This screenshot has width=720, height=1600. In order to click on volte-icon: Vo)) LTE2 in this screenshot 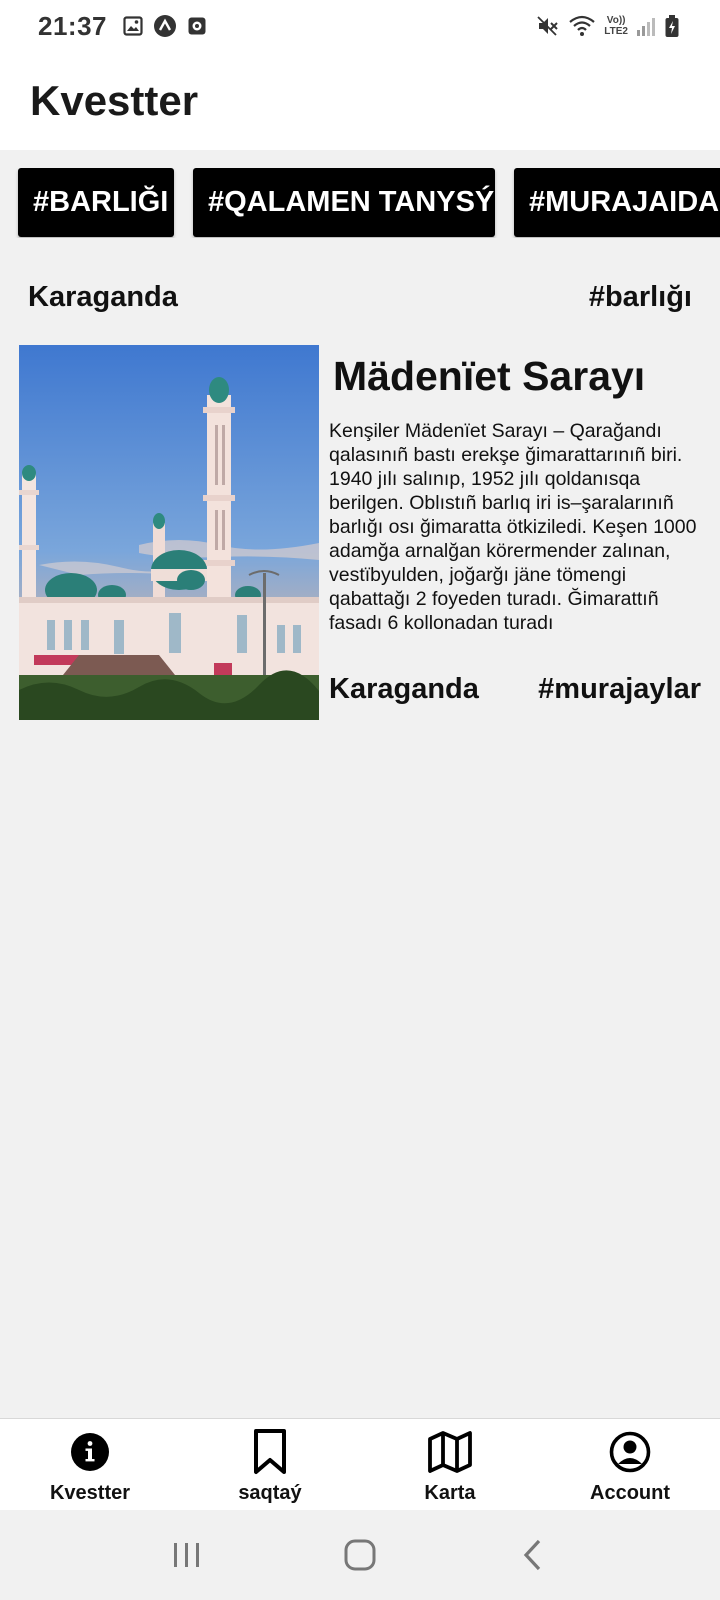, I will do `click(616, 26)`.